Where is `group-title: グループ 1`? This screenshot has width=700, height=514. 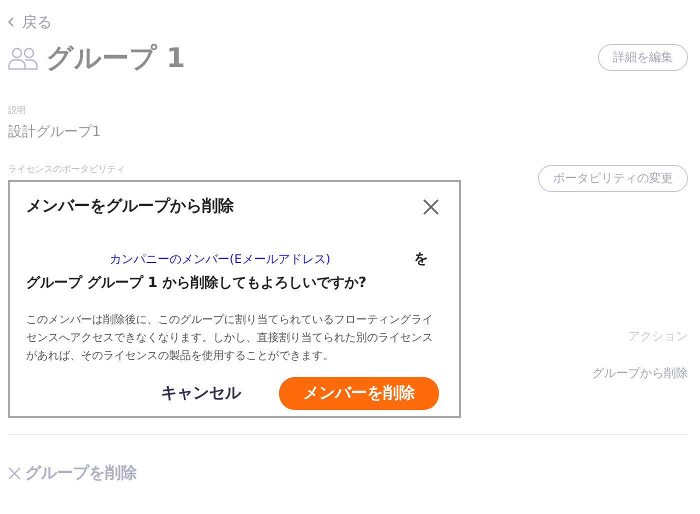 group-title: グループ 1 is located at coordinates (116, 59).